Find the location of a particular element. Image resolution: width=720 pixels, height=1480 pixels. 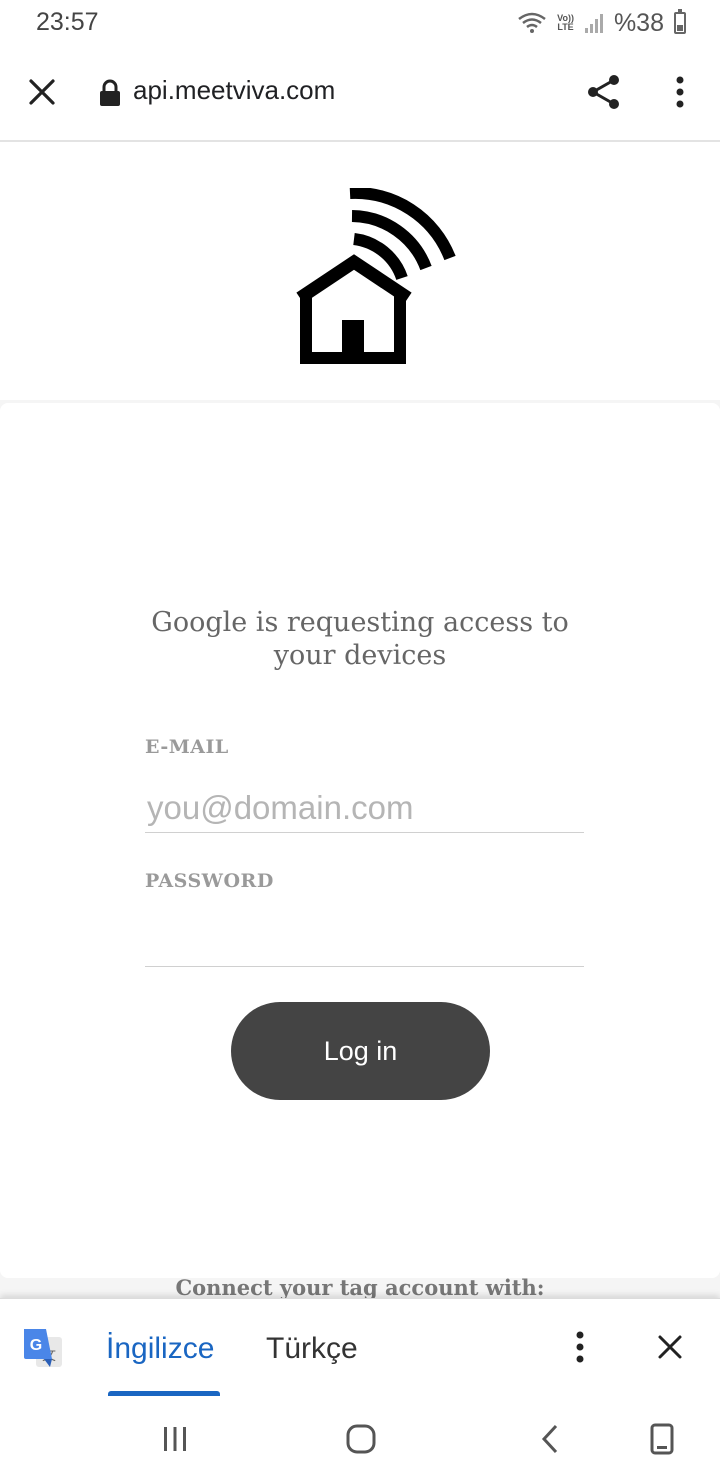

status-time: 23:57 is located at coordinates (67, 22).